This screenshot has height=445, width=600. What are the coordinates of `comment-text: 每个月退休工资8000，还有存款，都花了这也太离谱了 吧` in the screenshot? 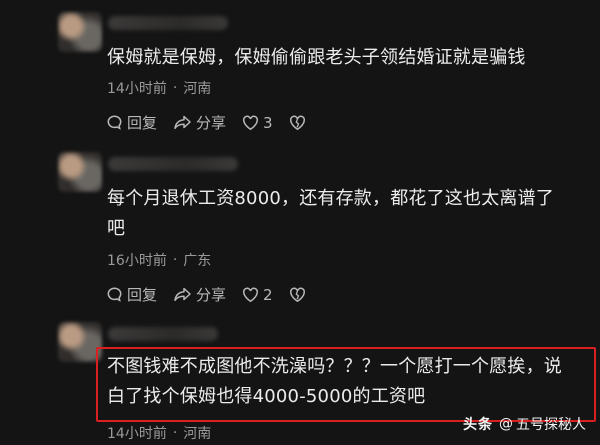 It's located at (330, 214).